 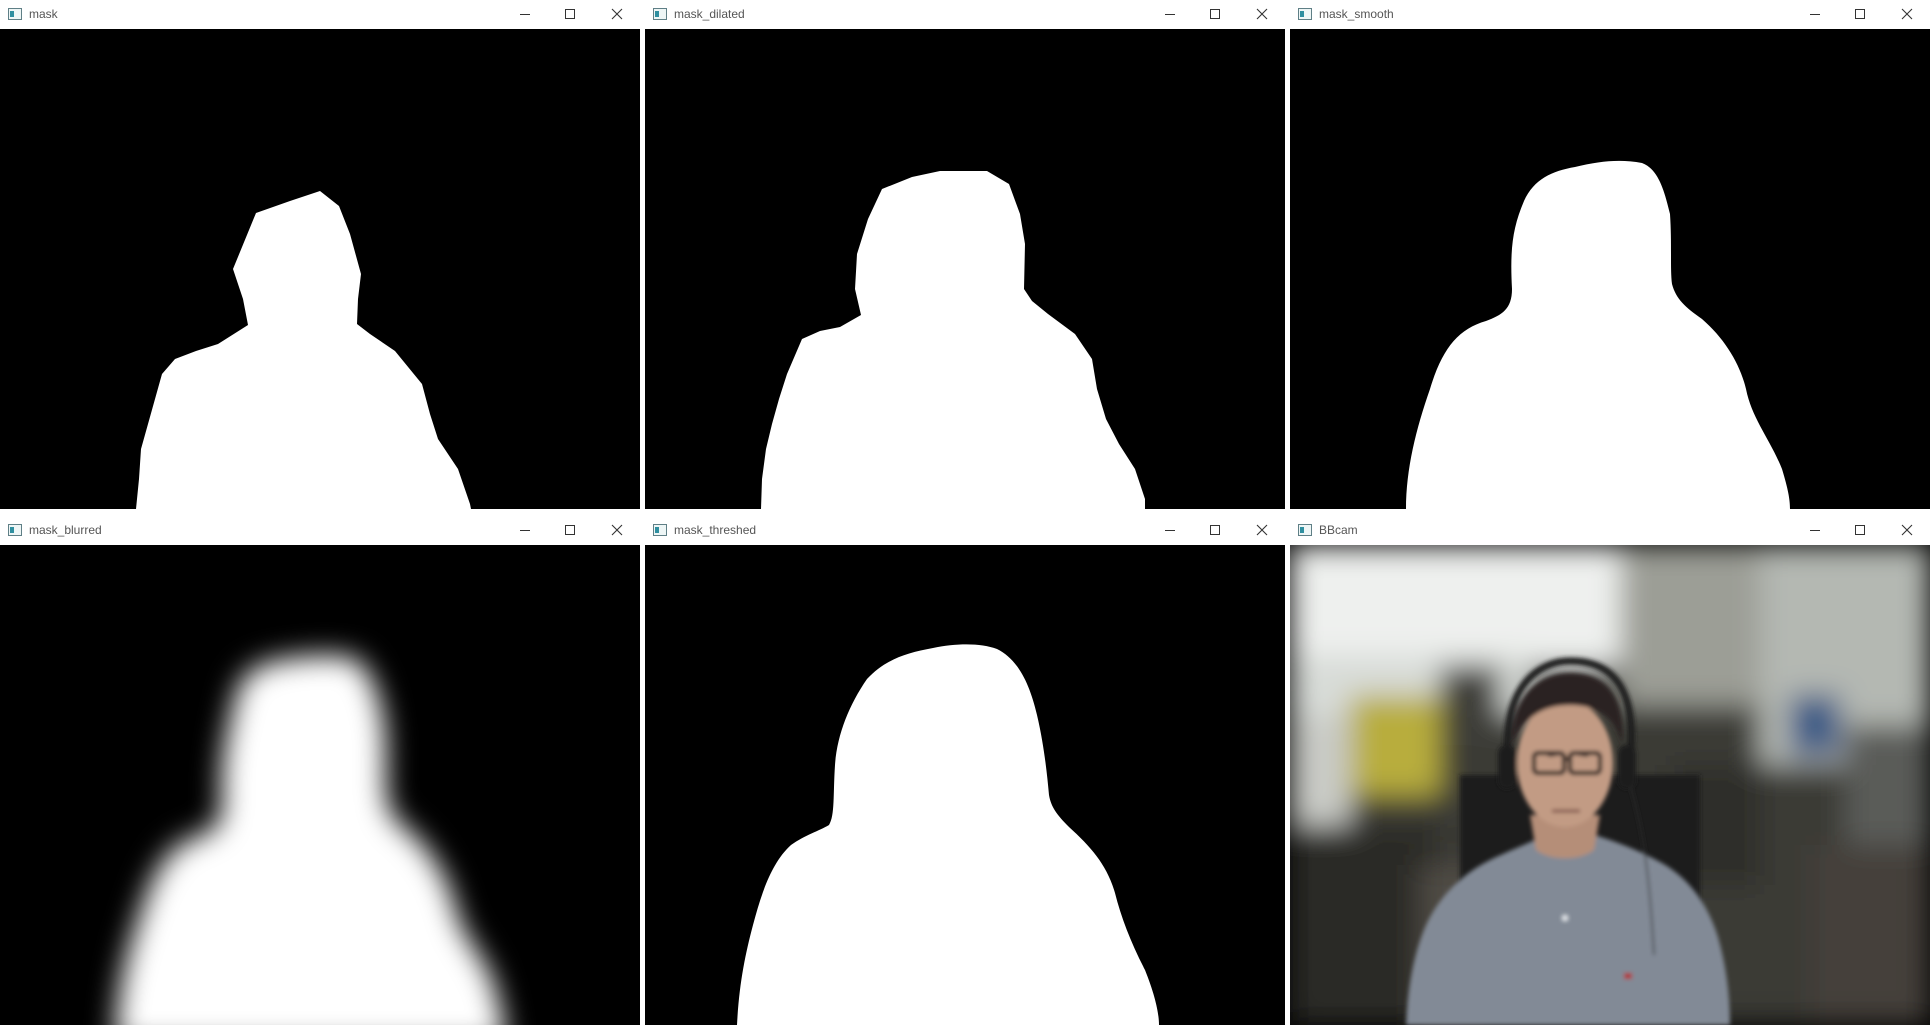 I want to click on titlebar: BBcam, so click(x=1610, y=530).